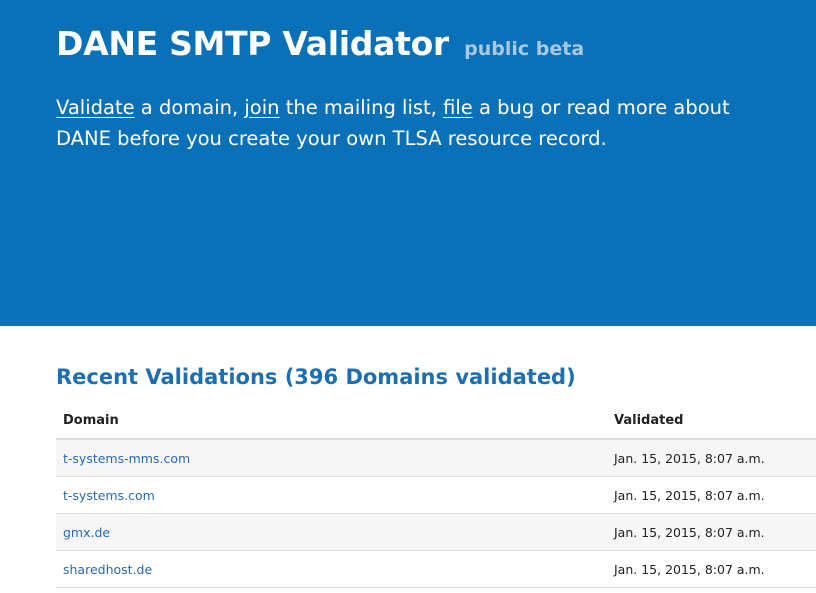  I want to click on table-header-row: Domain Validated, so click(436, 421).